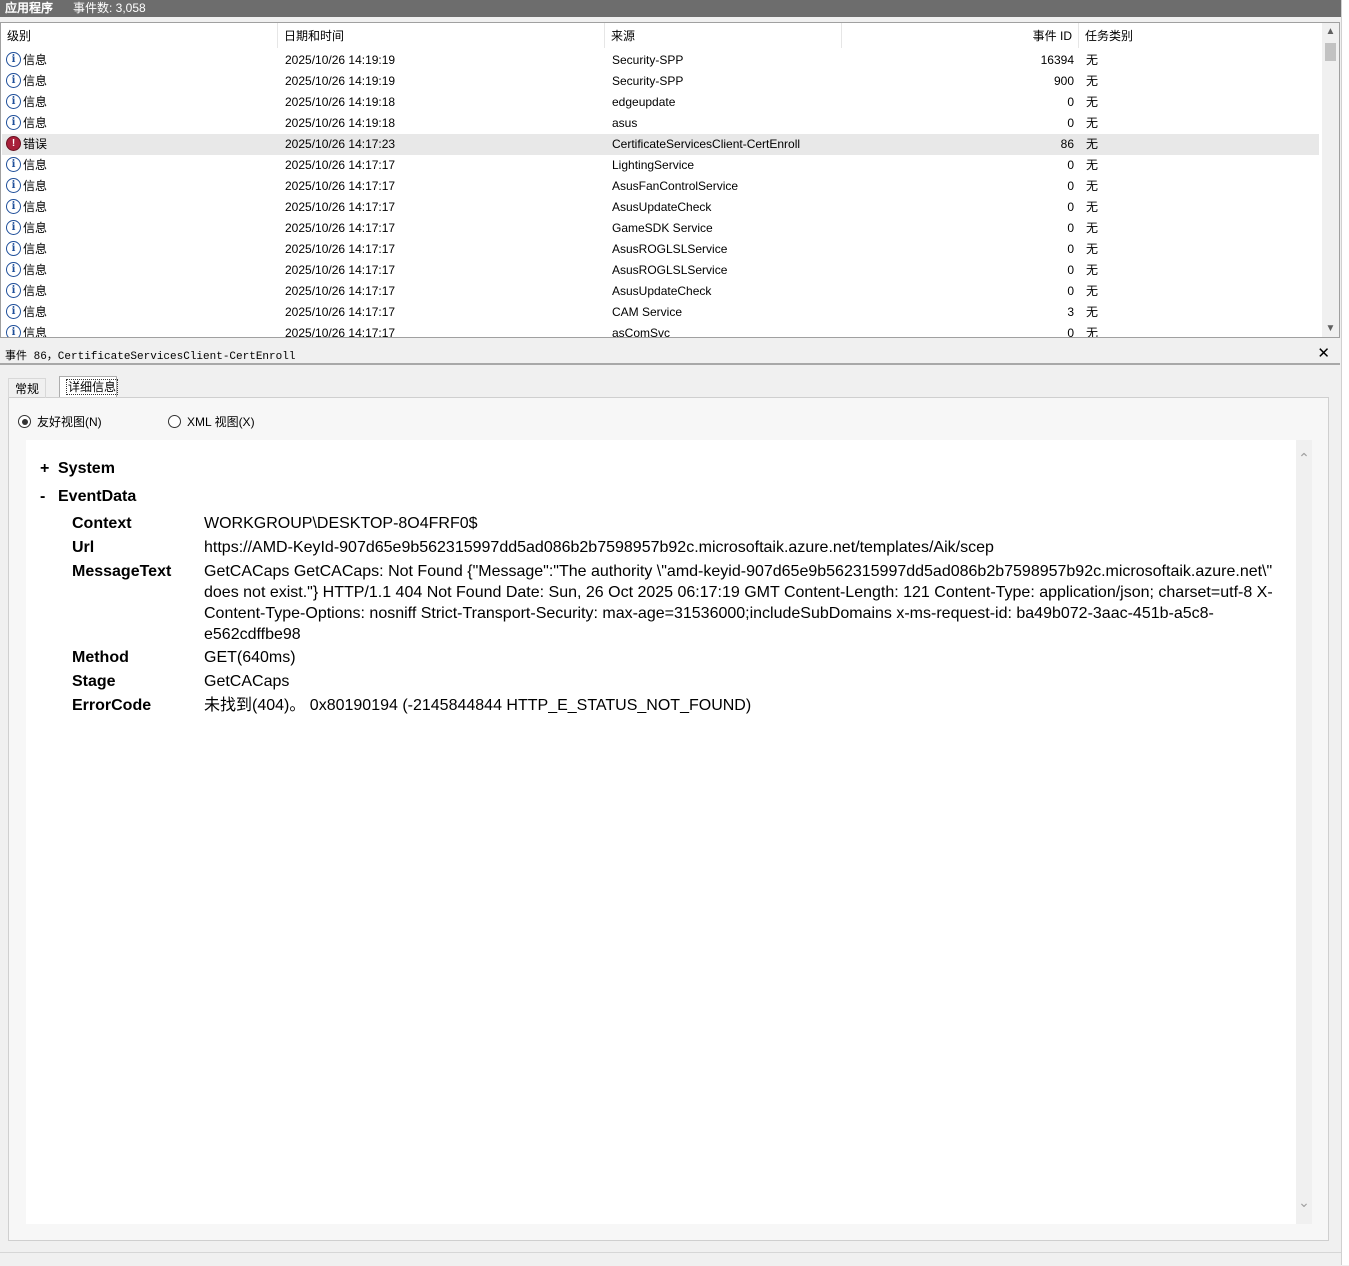  What do you see at coordinates (1330, 180) in the screenshot?
I see `list-scrollbar: ▲ ▼` at bounding box center [1330, 180].